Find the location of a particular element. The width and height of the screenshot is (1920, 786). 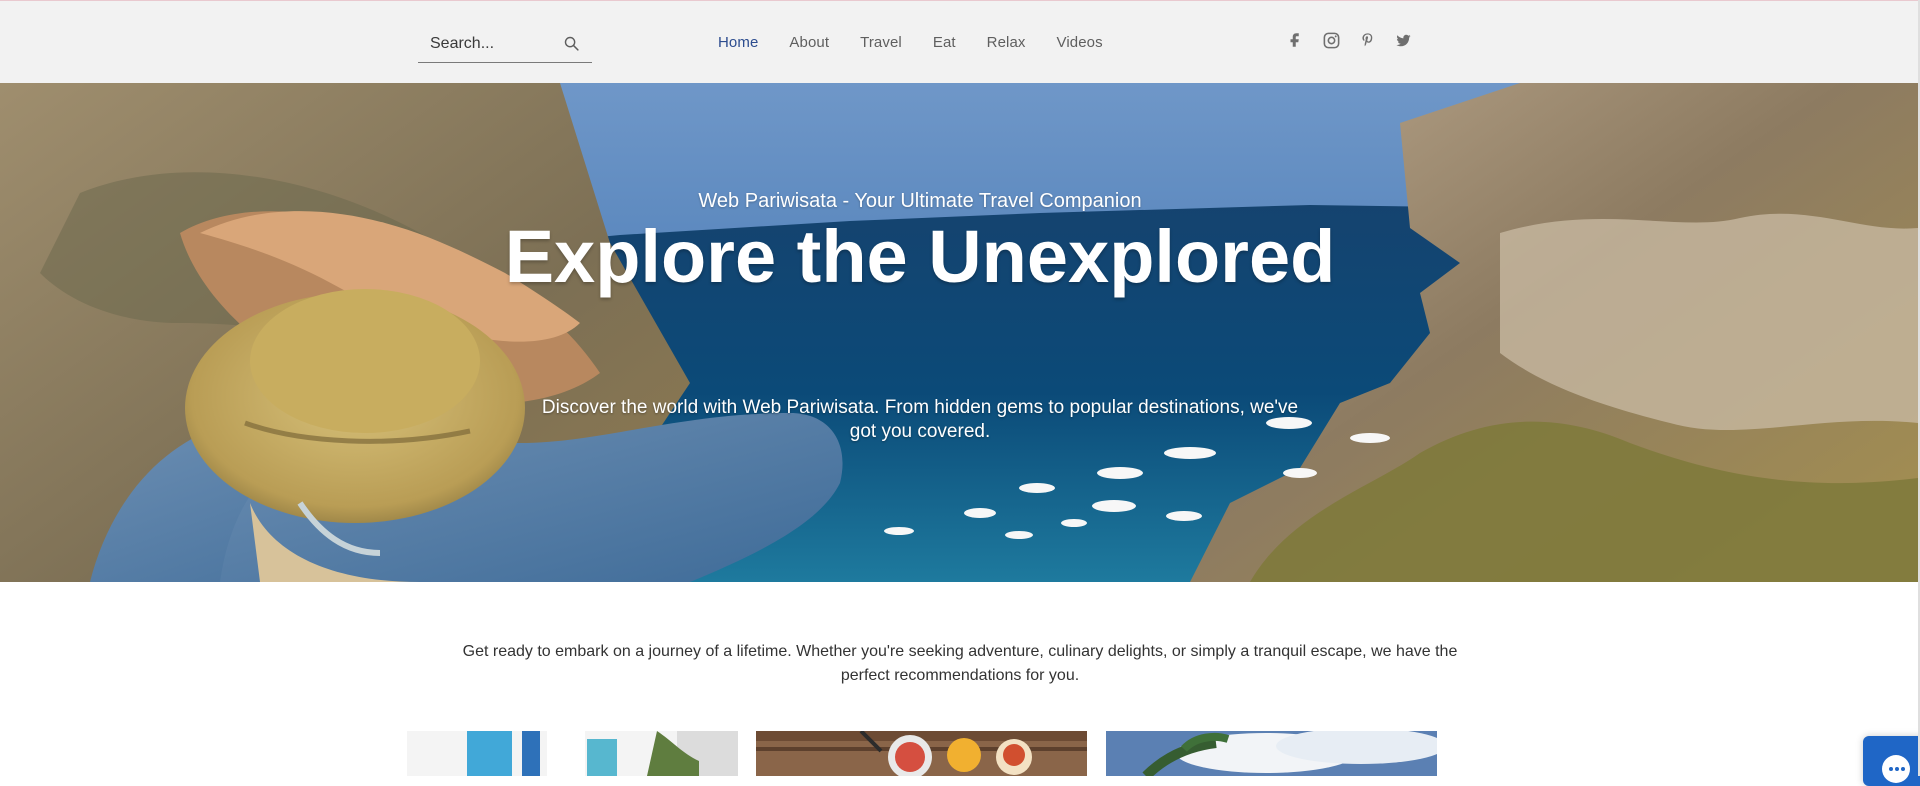

nav-videos: Videos is located at coordinates (1080, 42).